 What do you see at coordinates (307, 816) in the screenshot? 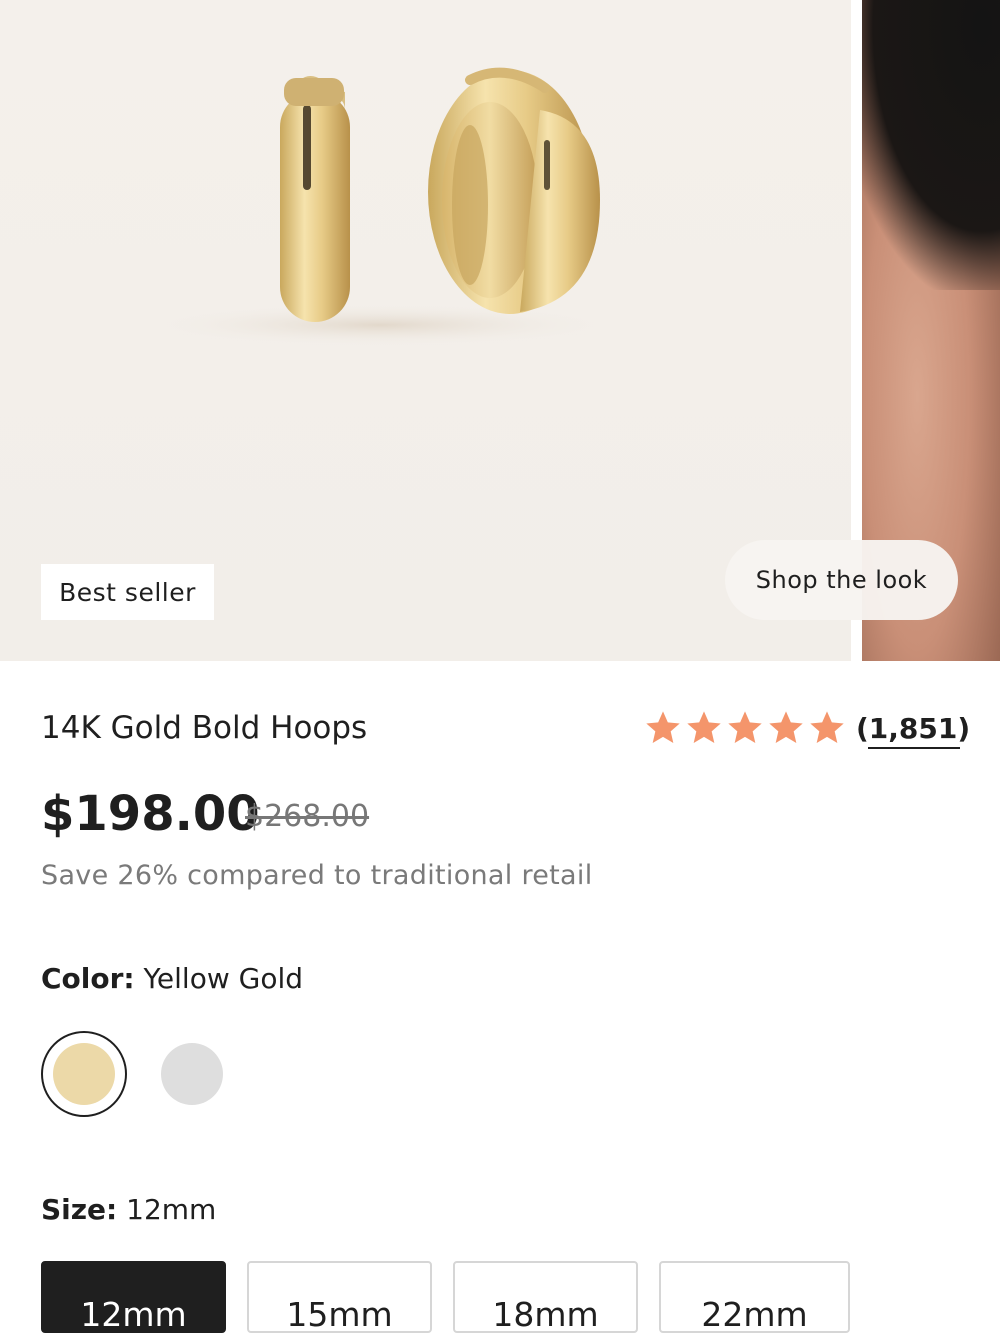
I see `compare-at-price: $268.00` at bounding box center [307, 816].